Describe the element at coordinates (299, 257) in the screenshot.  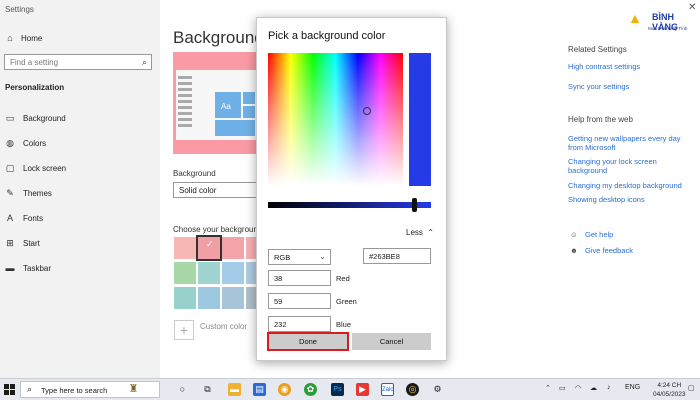
I see `color-mode-select: RGB ⌄` at that location.